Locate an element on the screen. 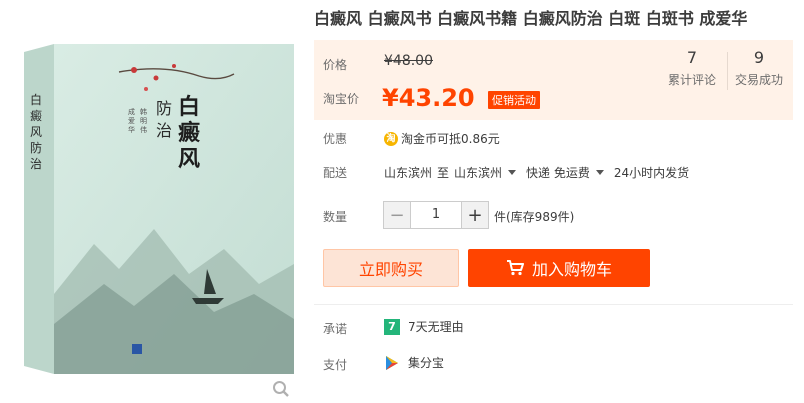  taojinbi-coin-icon: 淘 is located at coordinates (391, 138).